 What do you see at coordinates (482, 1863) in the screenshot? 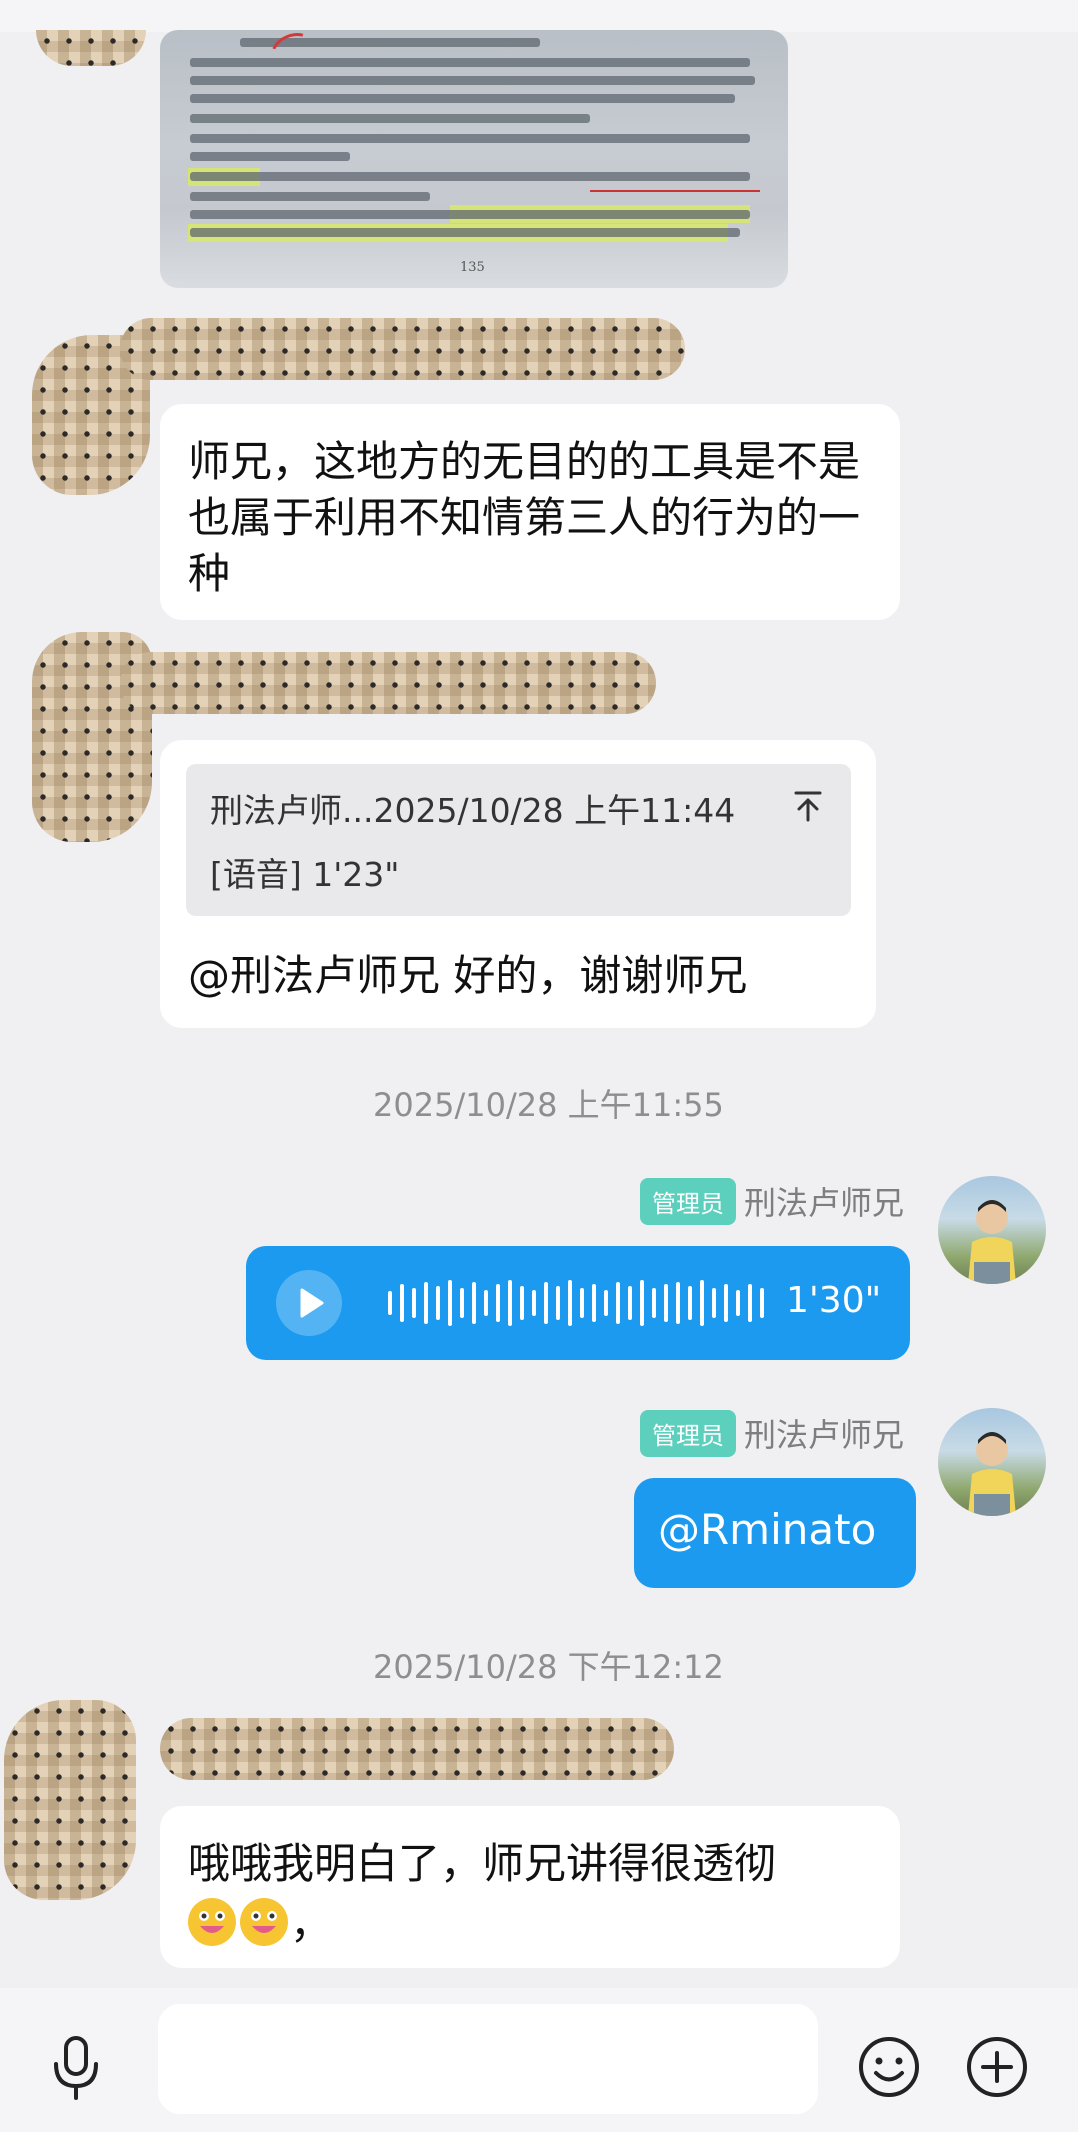
I see `message-text: 哦哦我明白了，师兄讲得很透彻` at bounding box center [482, 1863].